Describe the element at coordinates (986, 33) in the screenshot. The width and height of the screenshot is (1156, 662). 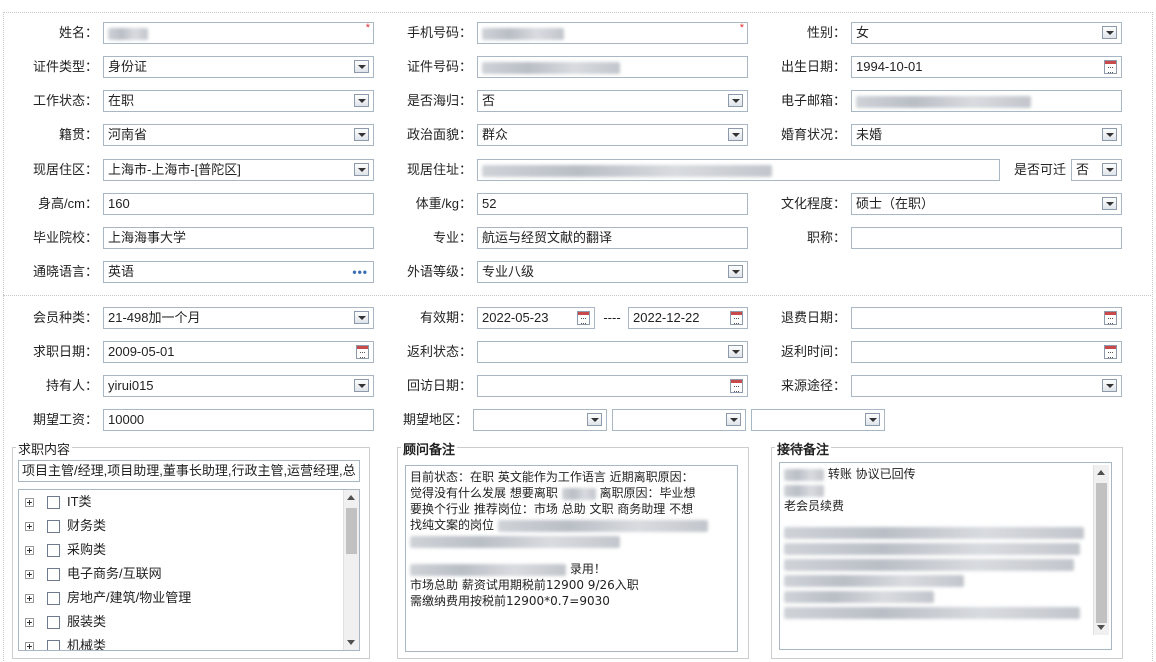
I see `gender-select: 女` at that location.